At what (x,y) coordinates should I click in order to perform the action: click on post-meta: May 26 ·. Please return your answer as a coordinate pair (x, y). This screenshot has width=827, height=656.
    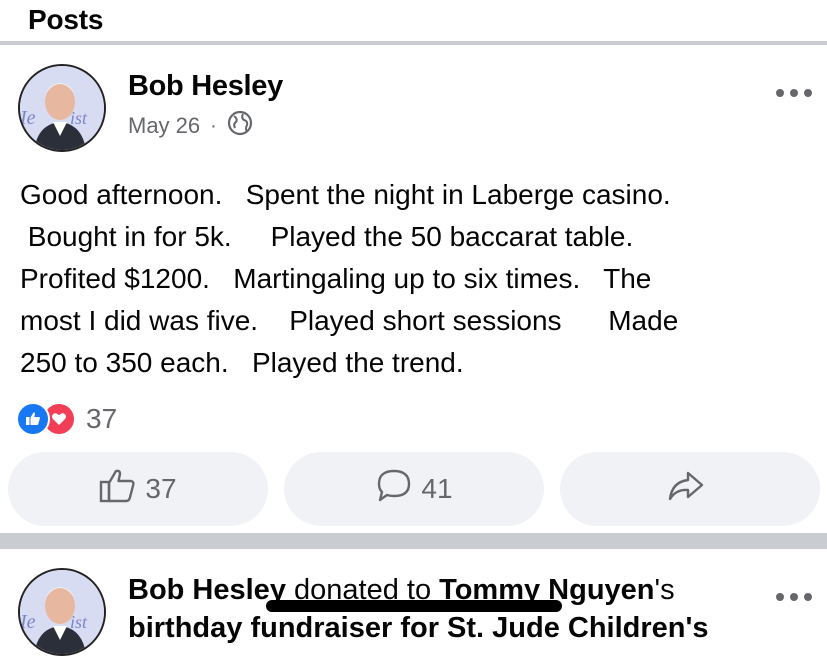
    Looking at the image, I should click on (190, 126).